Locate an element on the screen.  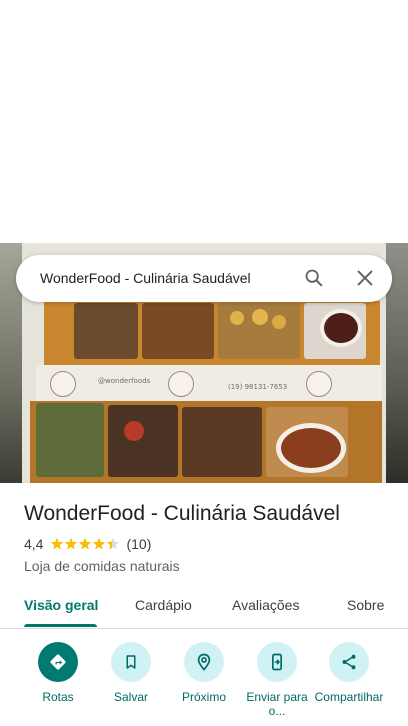
place-category: Loja de comidas naturais is located at coordinates (102, 566).